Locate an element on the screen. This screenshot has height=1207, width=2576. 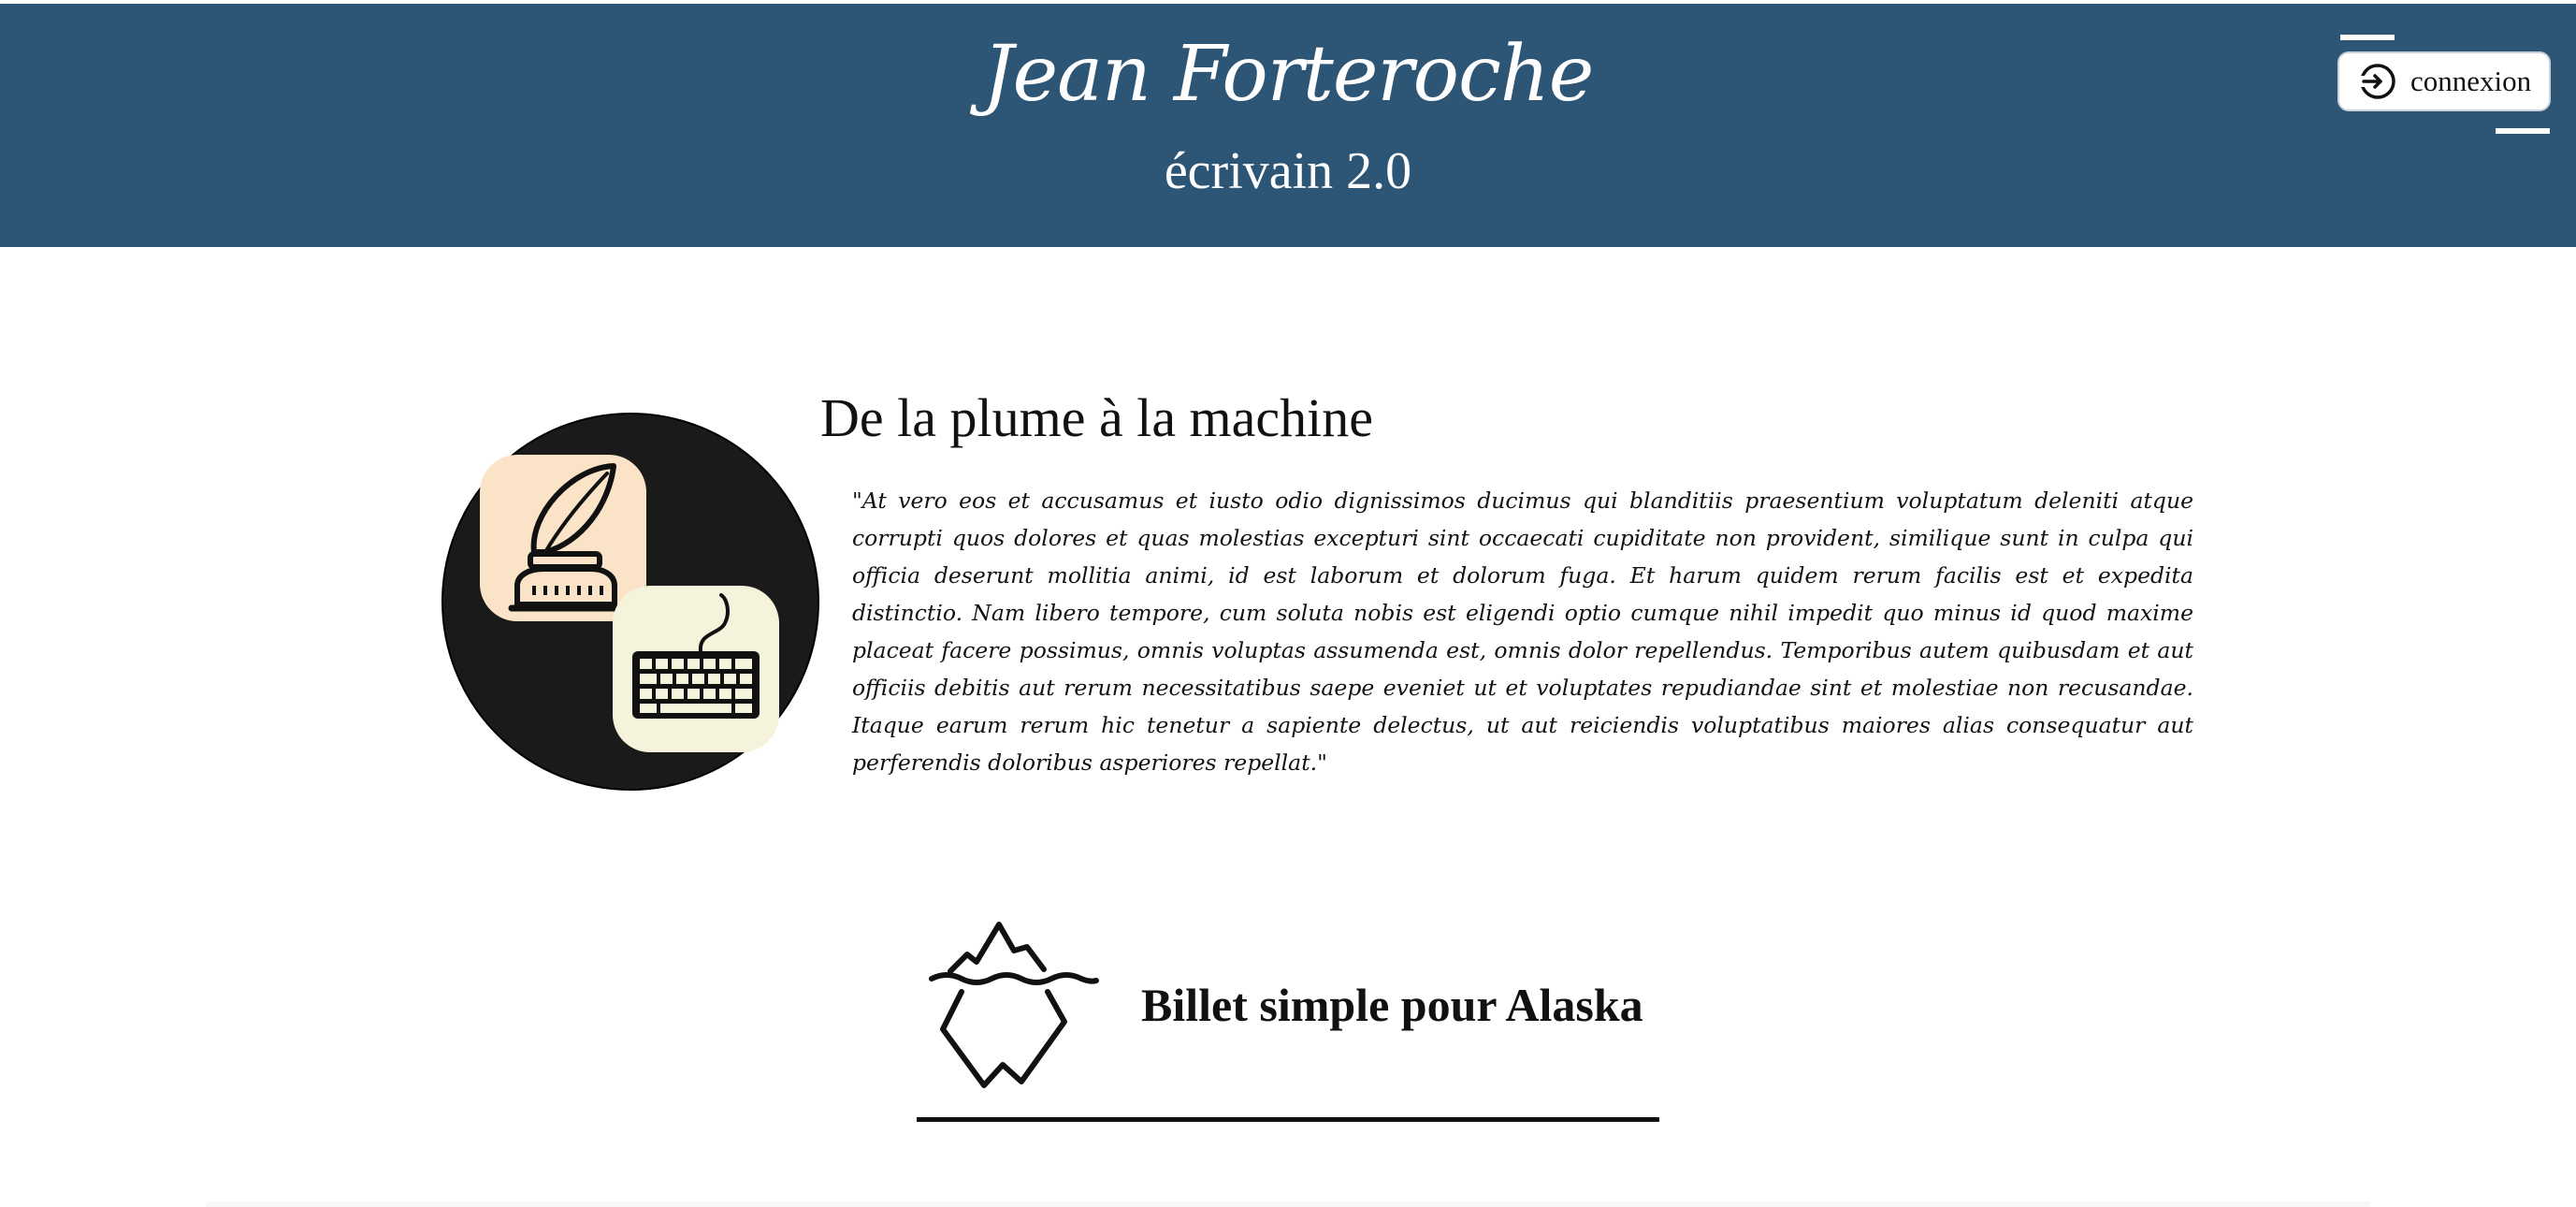
article-card: Billet simple pour Alaska is located at coordinates (1288, 1015).